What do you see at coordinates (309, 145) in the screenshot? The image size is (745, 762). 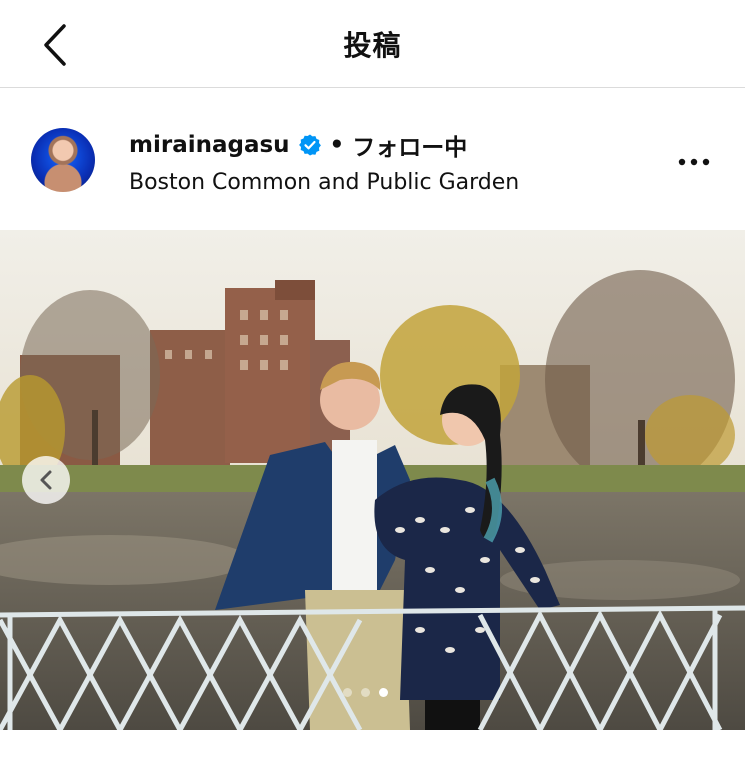 I see `verified-badge-icon` at bounding box center [309, 145].